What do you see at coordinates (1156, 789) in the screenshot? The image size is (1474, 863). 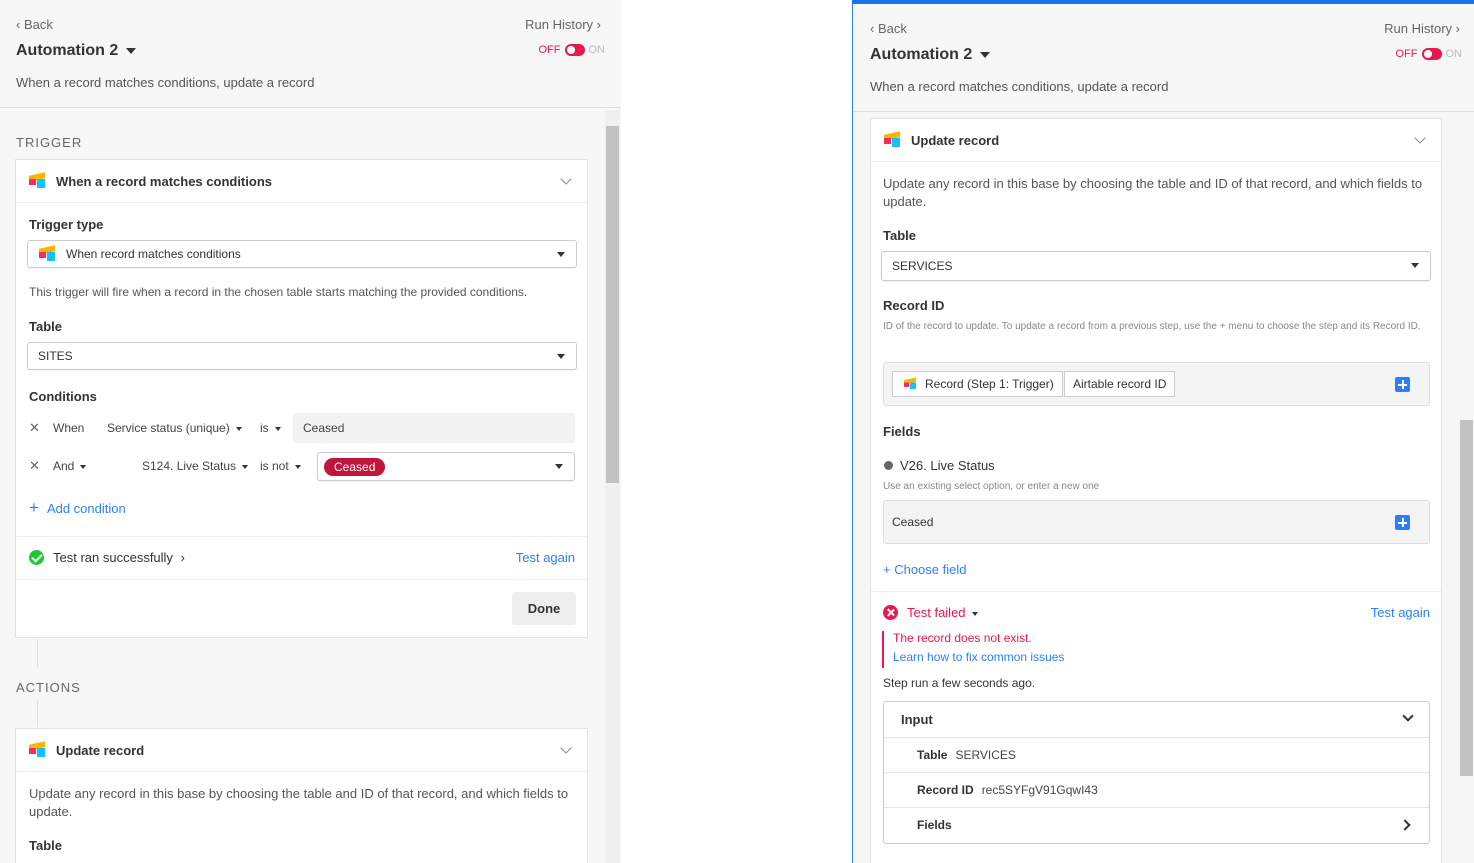 I see `table-row: Record ID rec5SYFgV91GqwI43` at bounding box center [1156, 789].